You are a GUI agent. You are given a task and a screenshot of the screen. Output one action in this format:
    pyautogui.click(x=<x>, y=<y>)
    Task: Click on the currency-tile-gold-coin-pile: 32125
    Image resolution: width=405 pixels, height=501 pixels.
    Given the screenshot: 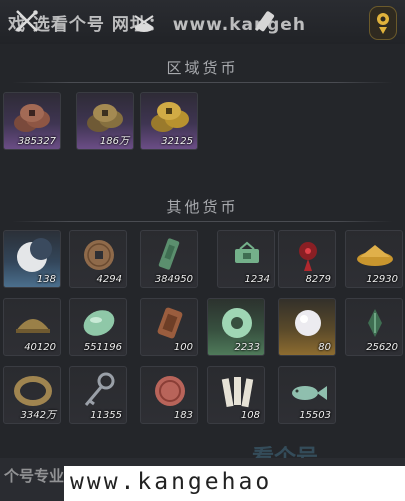 What is the action you would take?
    pyautogui.click(x=169, y=121)
    